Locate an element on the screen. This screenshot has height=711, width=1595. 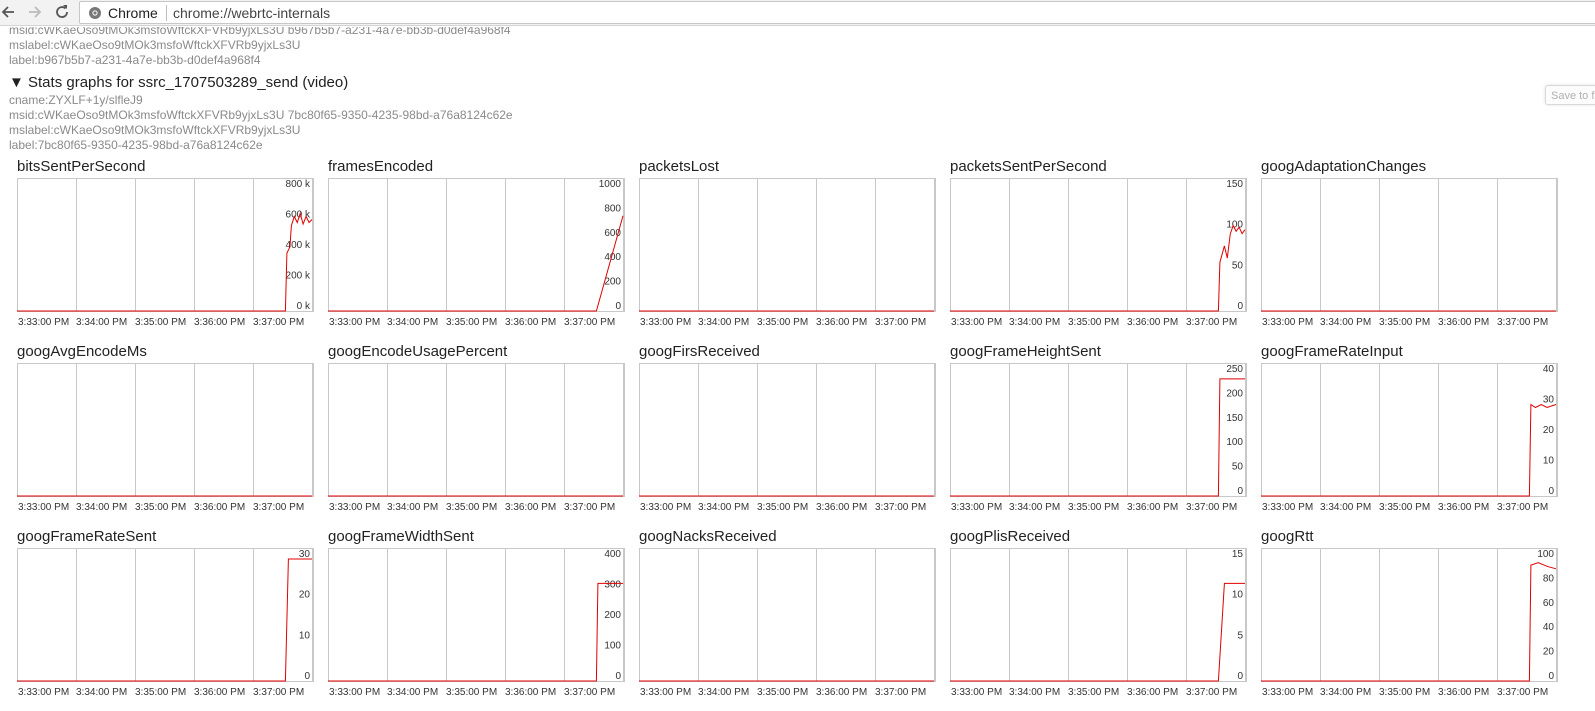
graph-plot: 30 20 10 0 is located at coordinates (165, 615).